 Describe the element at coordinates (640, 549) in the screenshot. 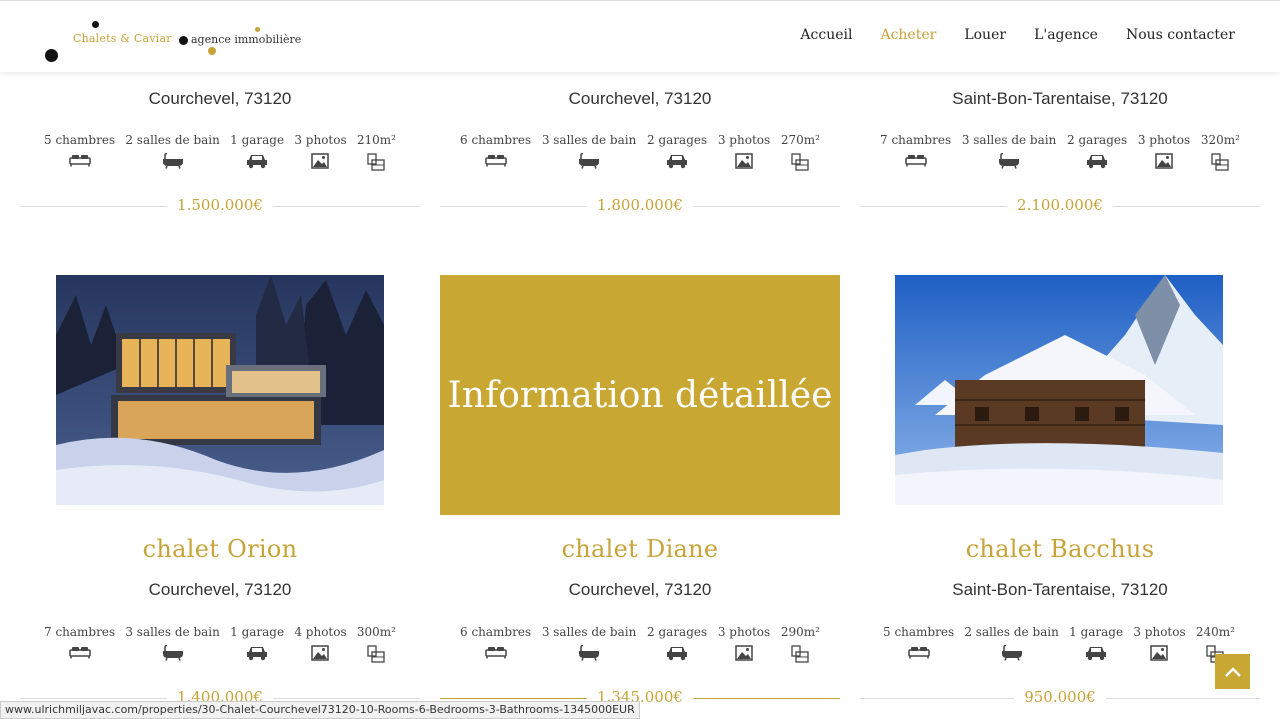

I see `listing-title: chalet Diane` at that location.